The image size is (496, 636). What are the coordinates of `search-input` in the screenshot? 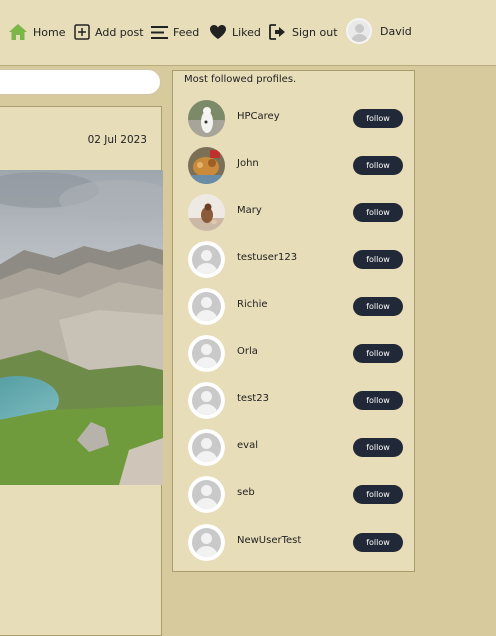 It's located at (80, 82).